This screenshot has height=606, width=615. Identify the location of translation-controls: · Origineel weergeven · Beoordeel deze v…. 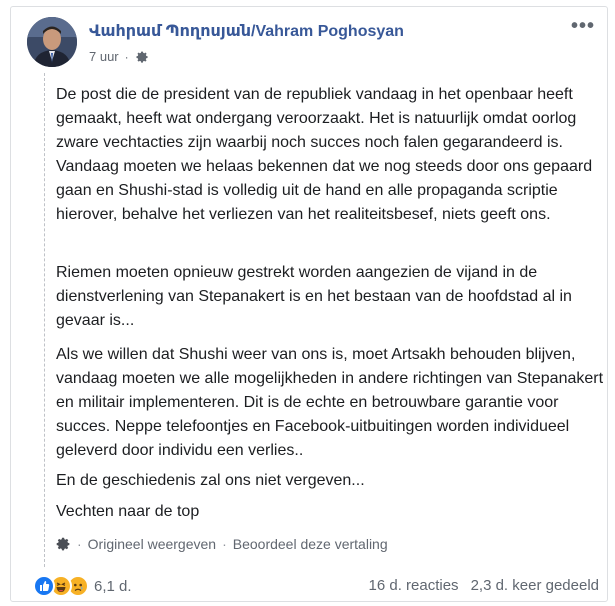
(221, 544).